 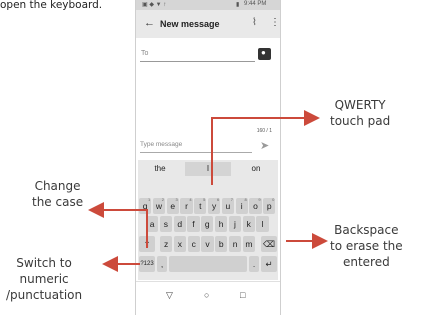 What do you see at coordinates (360, 113) in the screenshot?
I see `qwerty-annotation: QWERTY touch pad` at bounding box center [360, 113].